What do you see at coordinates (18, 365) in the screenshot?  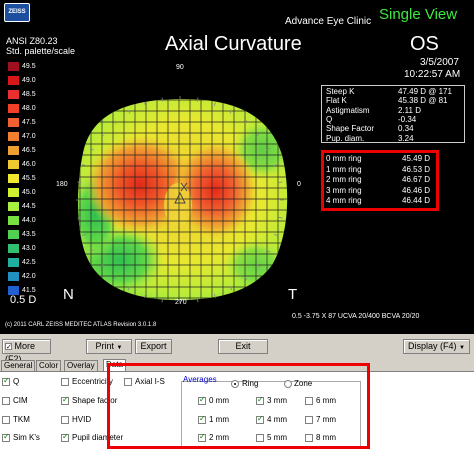 I see `tab-general: General` at bounding box center [18, 365].